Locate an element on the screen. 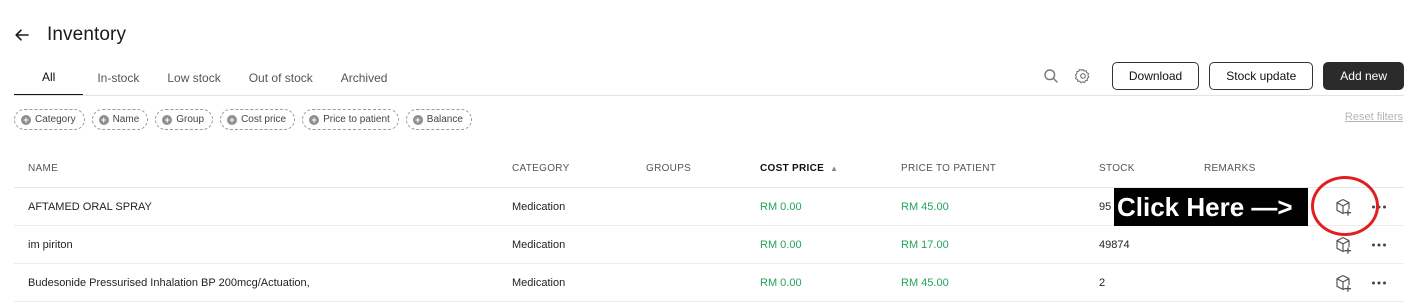 The height and width of the screenshot is (308, 1422). filter-chip-category: + Category is located at coordinates (49, 119).